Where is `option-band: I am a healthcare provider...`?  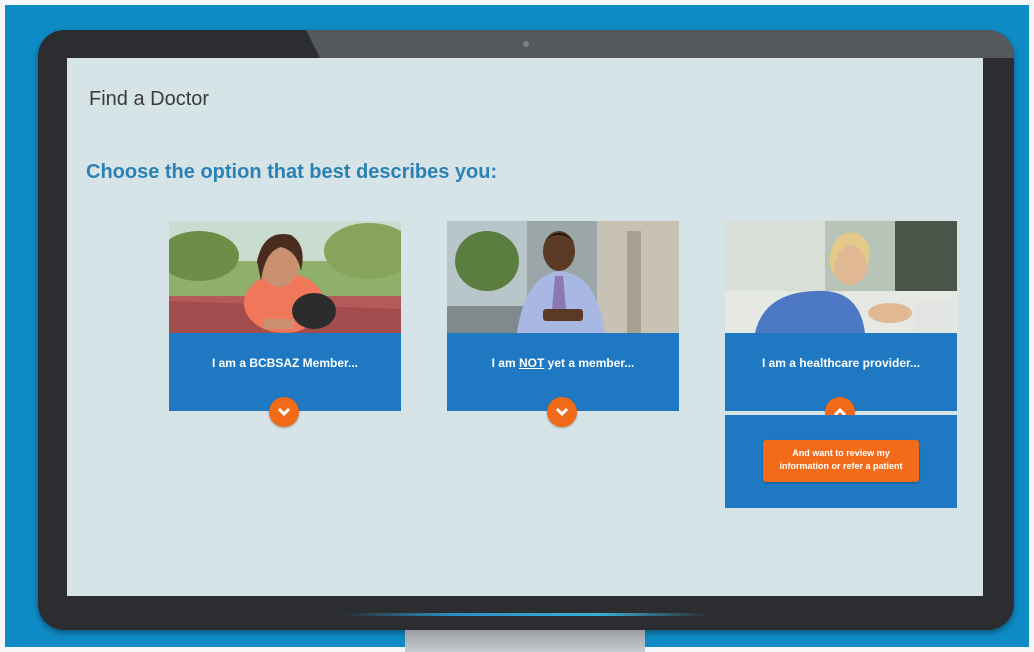
option-band: I am a healthcare provider... is located at coordinates (841, 380).